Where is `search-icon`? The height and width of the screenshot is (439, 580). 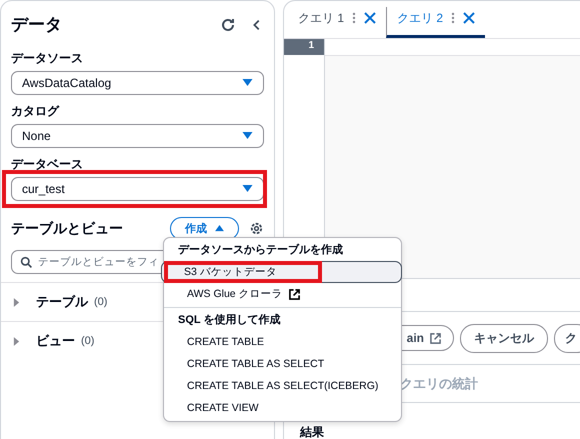
search-icon is located at coordinates (26, 262).